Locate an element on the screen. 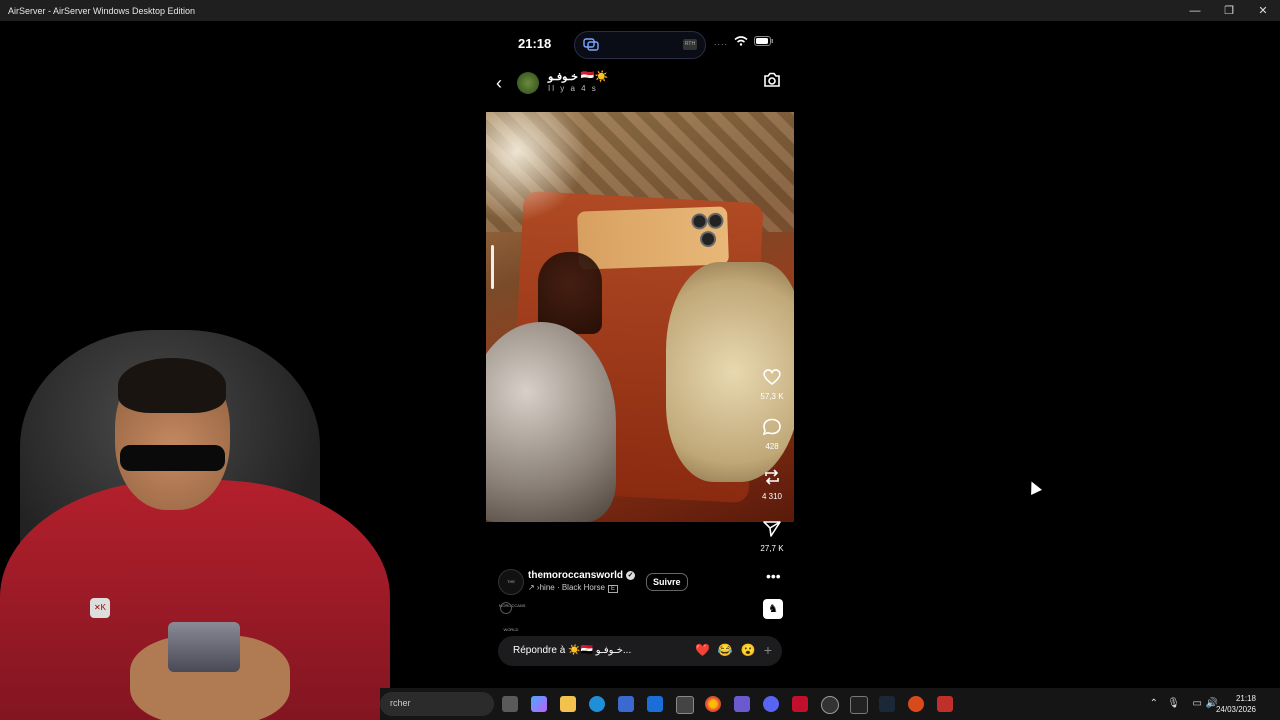 The height and width of the screenshot is (720, 1280). story-time: Il y a 4 s is located at coordinates (573, 88).